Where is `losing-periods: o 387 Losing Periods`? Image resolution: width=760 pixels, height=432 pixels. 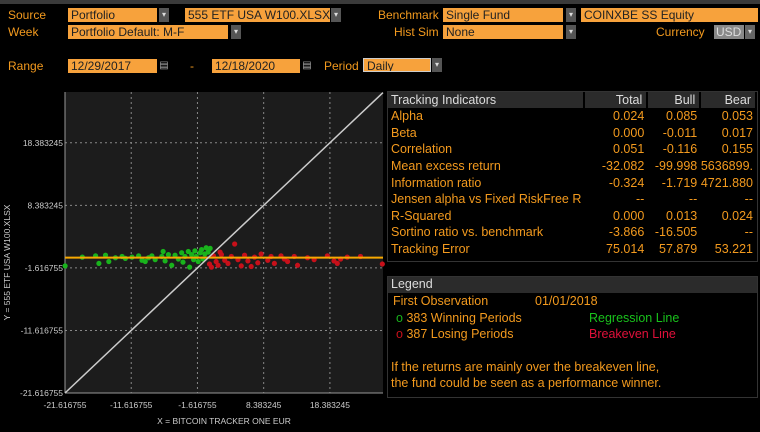
losing-periods: o 387 Losing Periods is located at coordinates (454, 334).